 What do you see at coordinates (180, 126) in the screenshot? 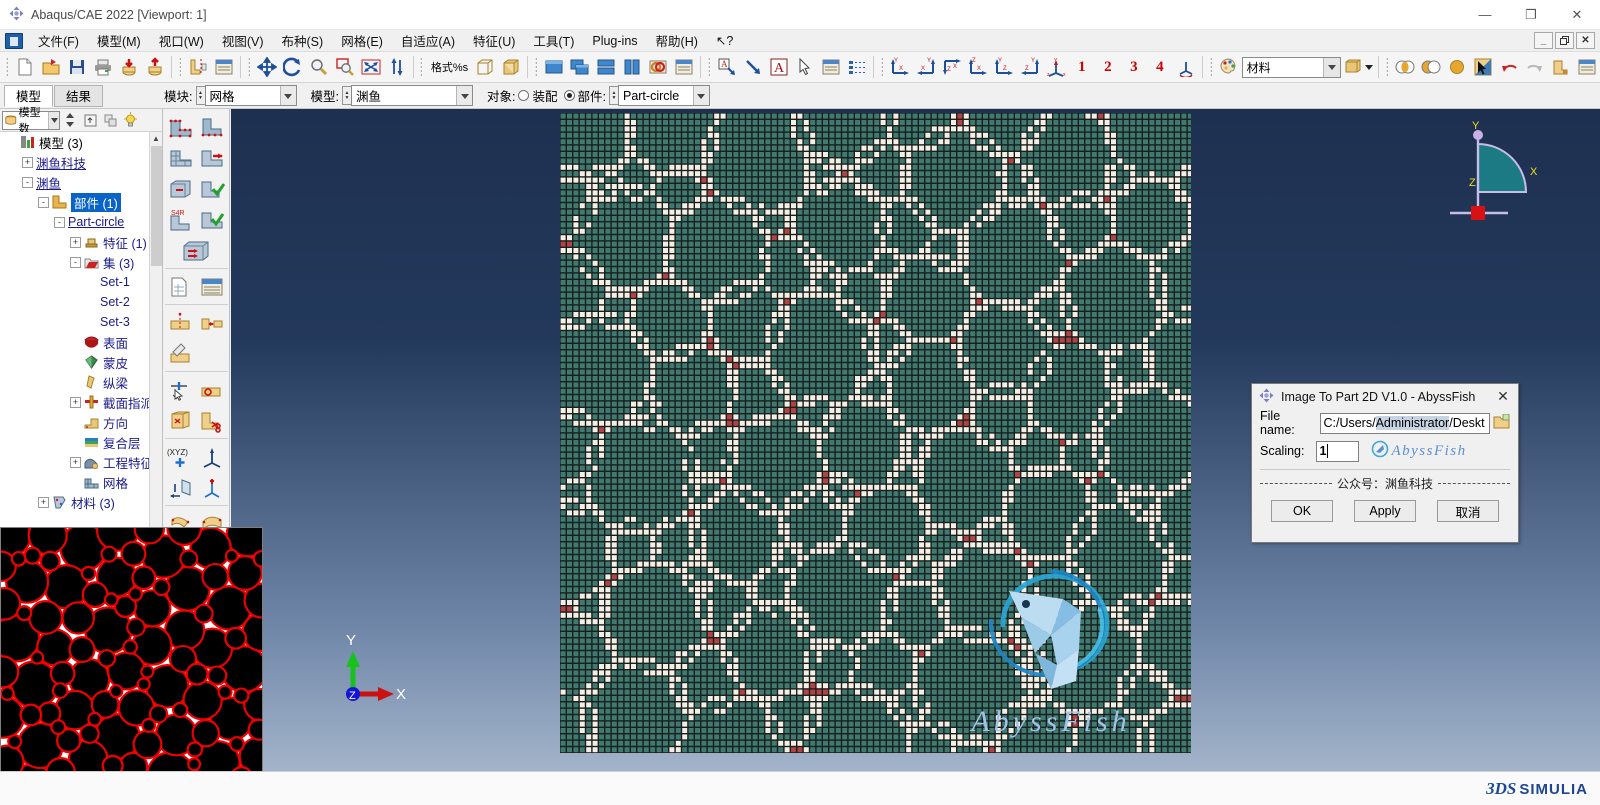
I see `seed-part-icon` at bounding box center [180, 126].